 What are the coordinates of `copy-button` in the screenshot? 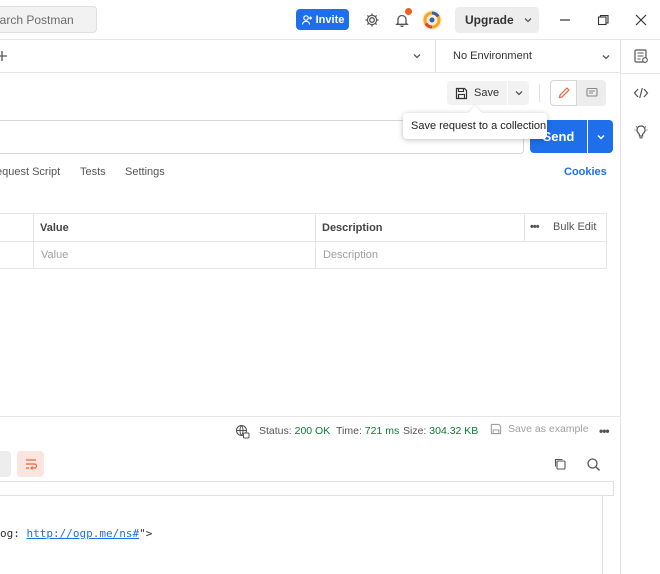 It's located at (560, 464).